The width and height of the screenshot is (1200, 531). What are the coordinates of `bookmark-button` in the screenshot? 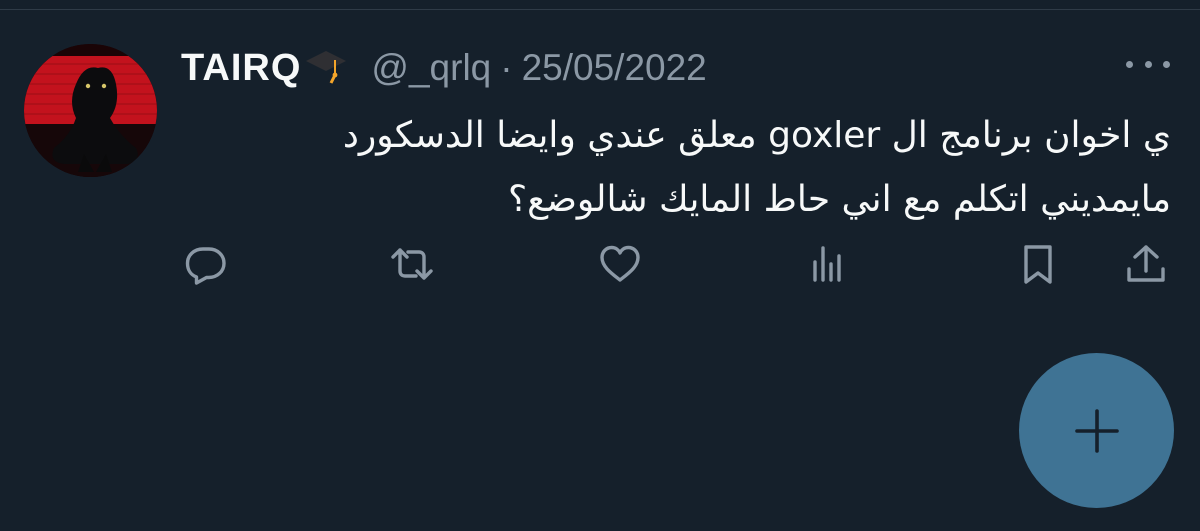 It's located at (1038, 264).